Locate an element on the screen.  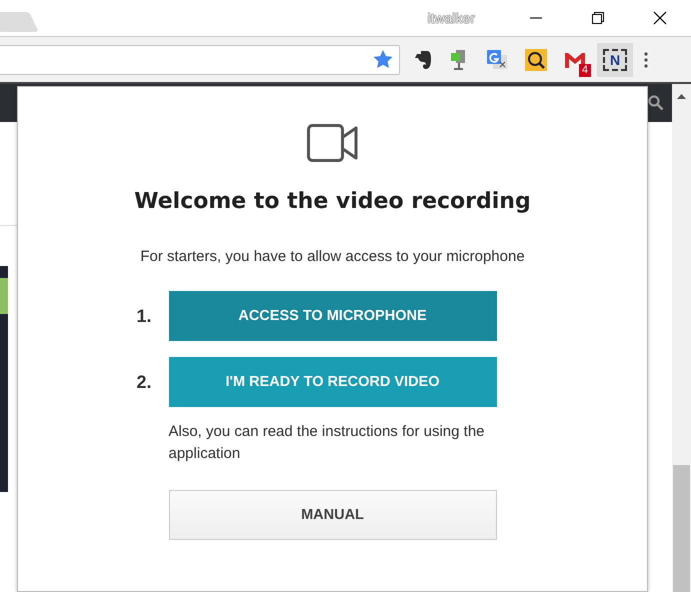
step-number: 2. is located at coordinates (143, 382).